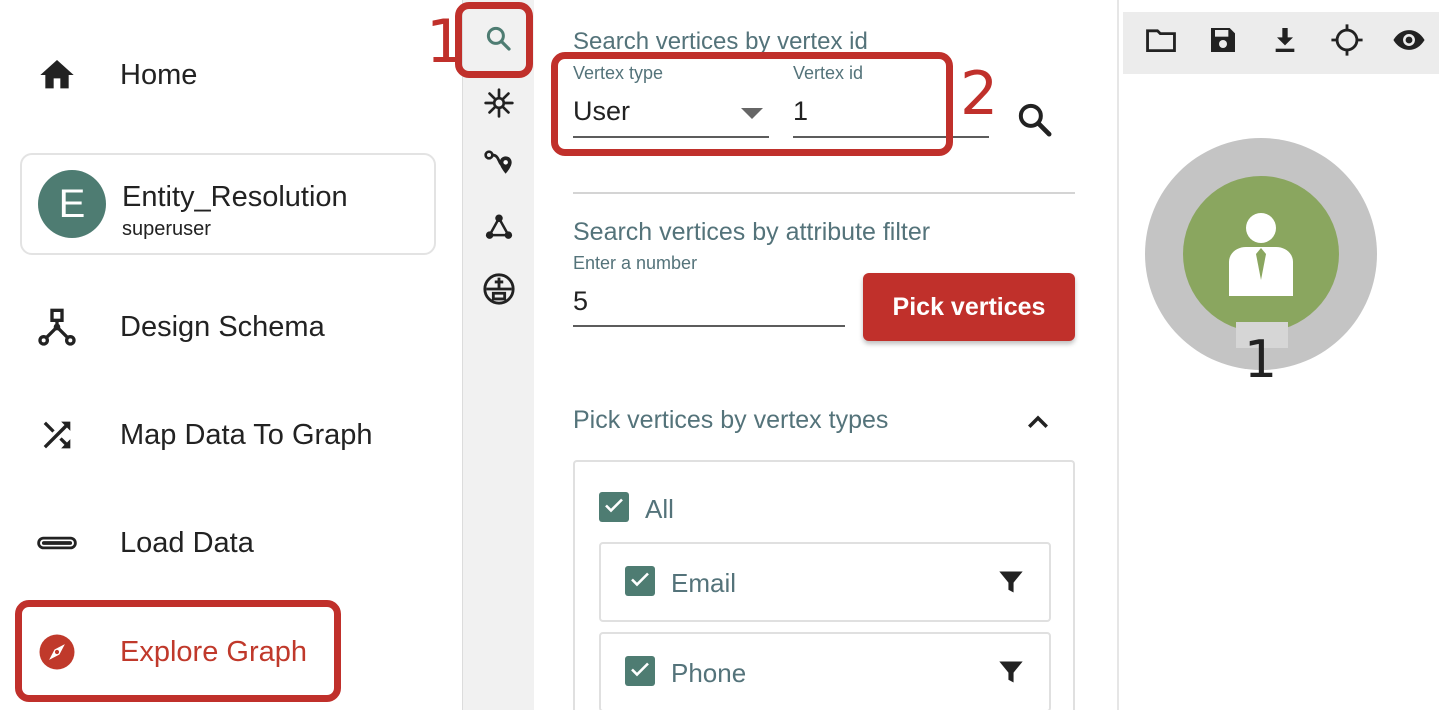  I want to click on vertex-type-label: Vertex type, so click(618, 73).